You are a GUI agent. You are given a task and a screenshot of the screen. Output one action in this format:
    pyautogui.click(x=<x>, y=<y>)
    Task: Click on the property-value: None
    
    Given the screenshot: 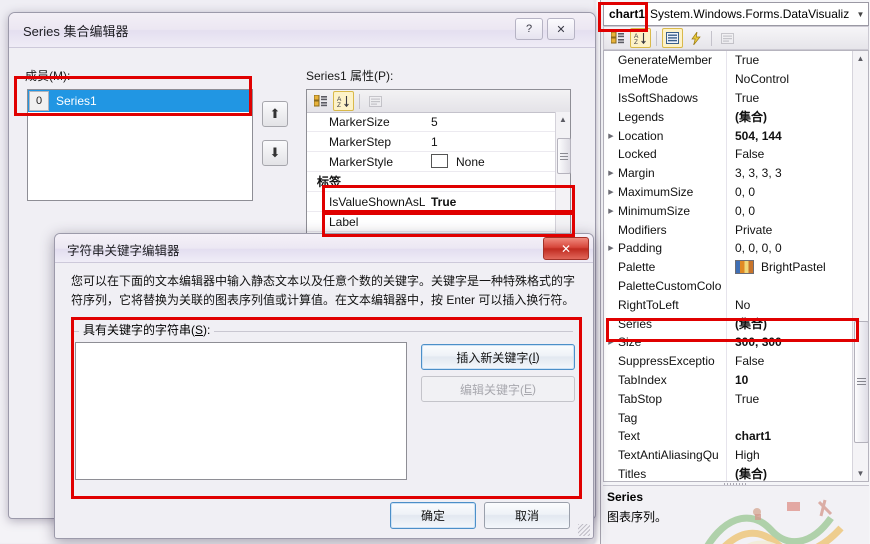 What is the action you would take?
    pyautogui.click(x=497, y=161)
    